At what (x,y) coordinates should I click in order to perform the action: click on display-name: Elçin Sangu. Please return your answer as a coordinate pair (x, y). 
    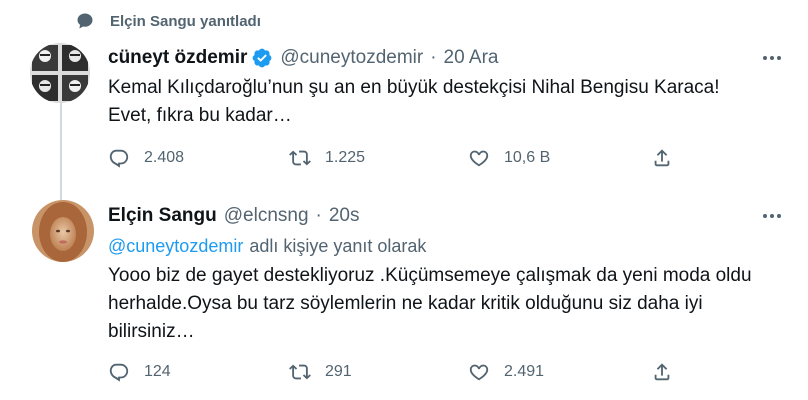
    Looking at the image, I should click on (162, 216).